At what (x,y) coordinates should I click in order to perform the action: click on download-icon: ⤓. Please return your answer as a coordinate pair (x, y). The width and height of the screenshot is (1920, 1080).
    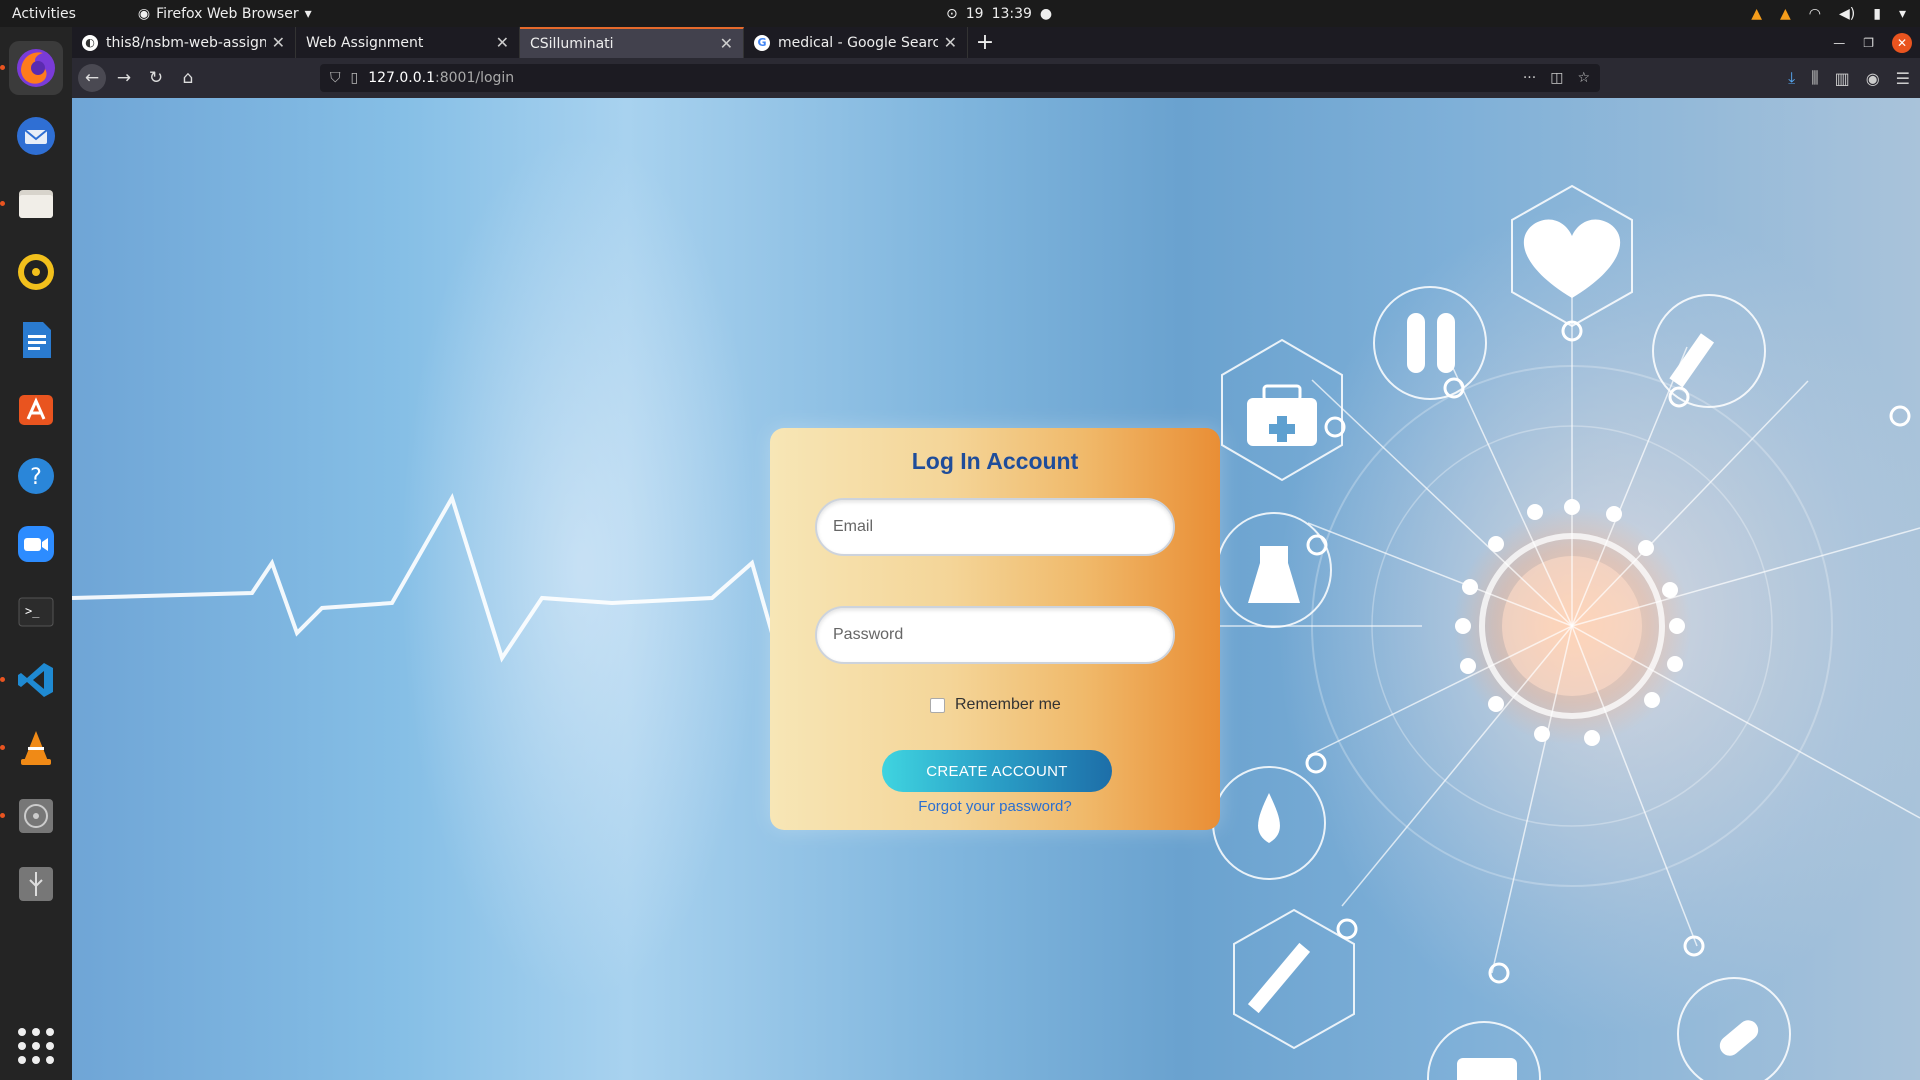
    Looking at the image, I should click on (1791, 78).